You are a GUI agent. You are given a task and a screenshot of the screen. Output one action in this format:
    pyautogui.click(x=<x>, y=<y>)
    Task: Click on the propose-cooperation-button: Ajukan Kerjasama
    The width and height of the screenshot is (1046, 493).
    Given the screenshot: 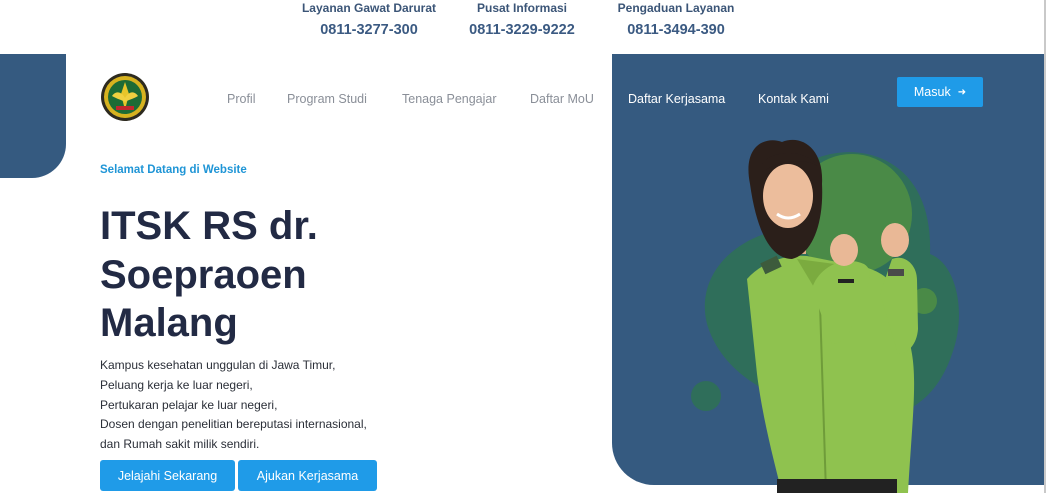 What is the action you would take?
    pyautogui.click(x=307, y=475)
    